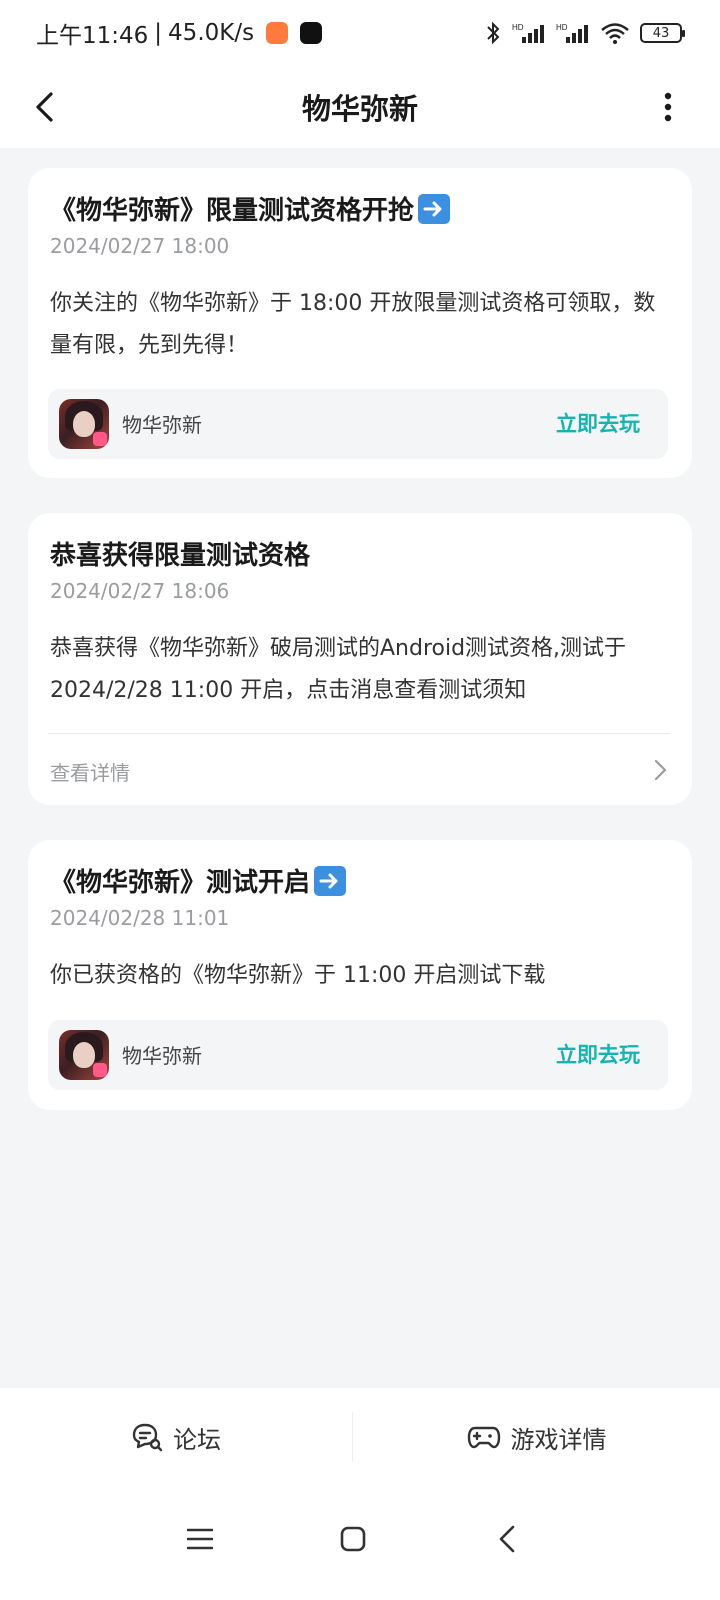 This screenshot has width=720, height=1600. Describe the element at coordinates (140, 918) in the screenshot. I see `card-timestamp: 2024/02/28 11:01` at that location.